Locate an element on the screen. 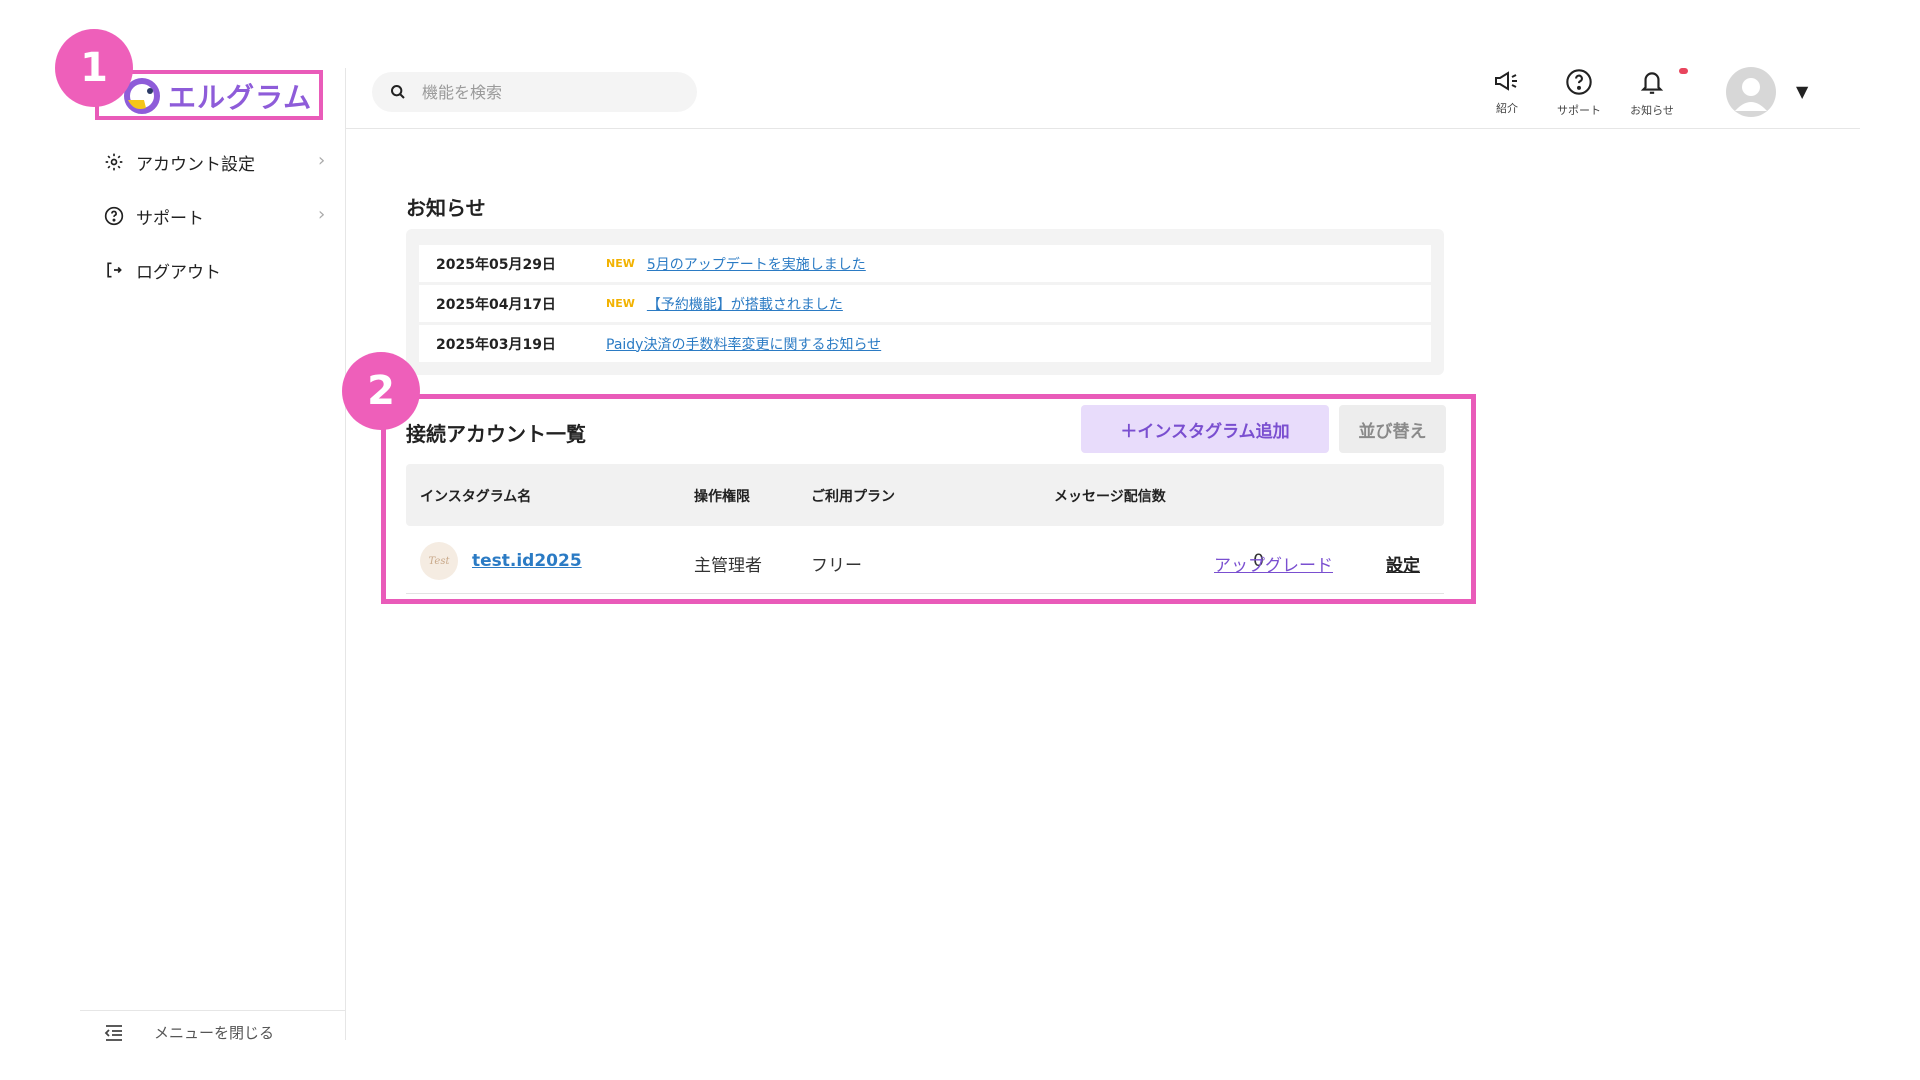 The image size is (1920, 1080). close-menu-button: メニューを閉じる is located at coordinates (189, 1032).